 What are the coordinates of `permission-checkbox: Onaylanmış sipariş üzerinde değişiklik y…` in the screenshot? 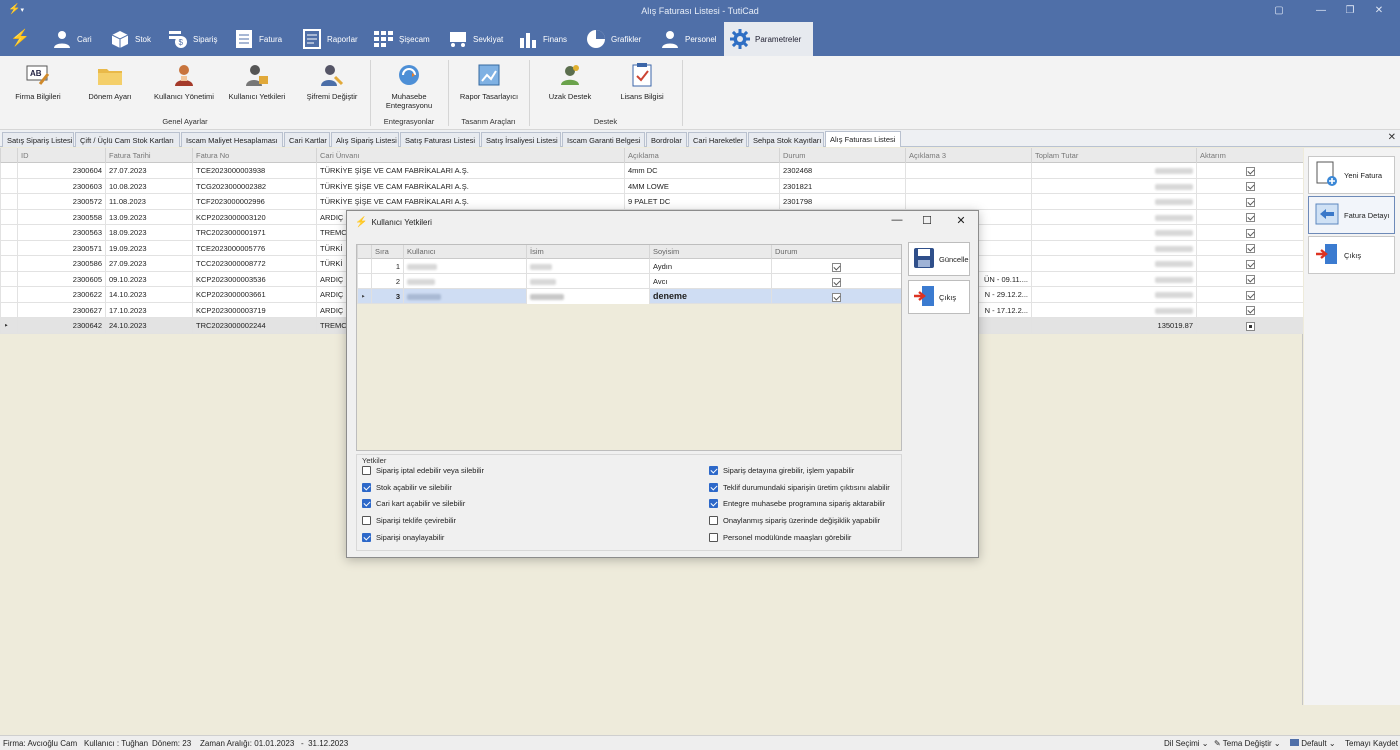 It's located at (794, 521).